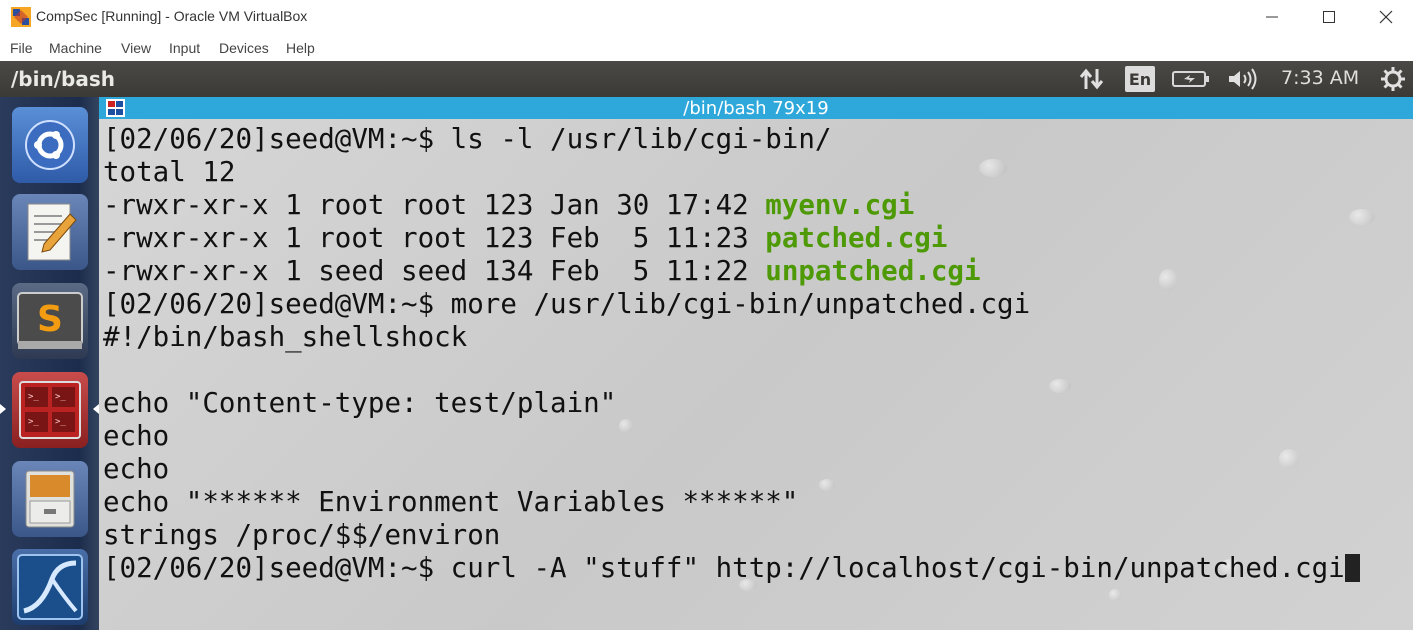  Describe the element at coordinates (434, 205) in the screenshot. I see `terminal-line-text: -rwxr-xr-x 1 root root 123 Jan 30 17:42` at that location.